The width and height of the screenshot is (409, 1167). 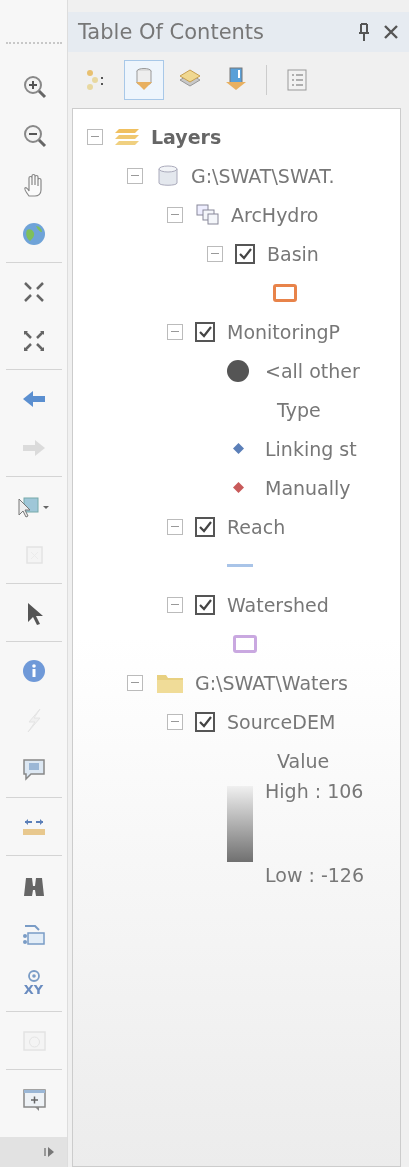 I want to click on layer-name: Watershed, so click(x=278, y=604).